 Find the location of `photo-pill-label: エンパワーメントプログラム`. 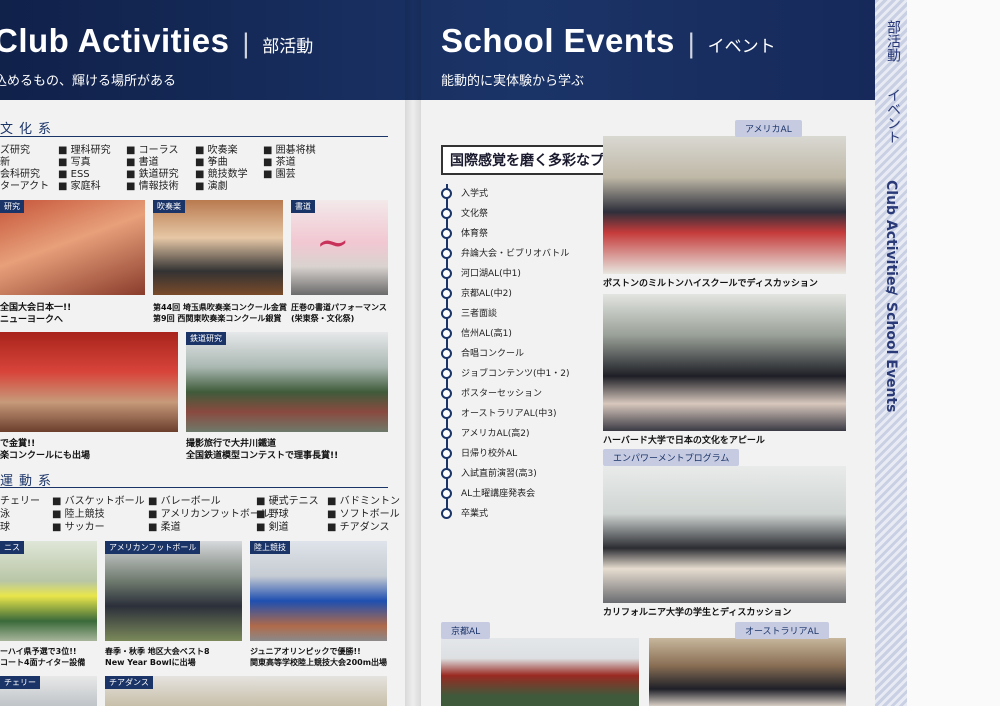

photo-pill-label: エンパワーメントプログラム is located at coordinates (671, 457).